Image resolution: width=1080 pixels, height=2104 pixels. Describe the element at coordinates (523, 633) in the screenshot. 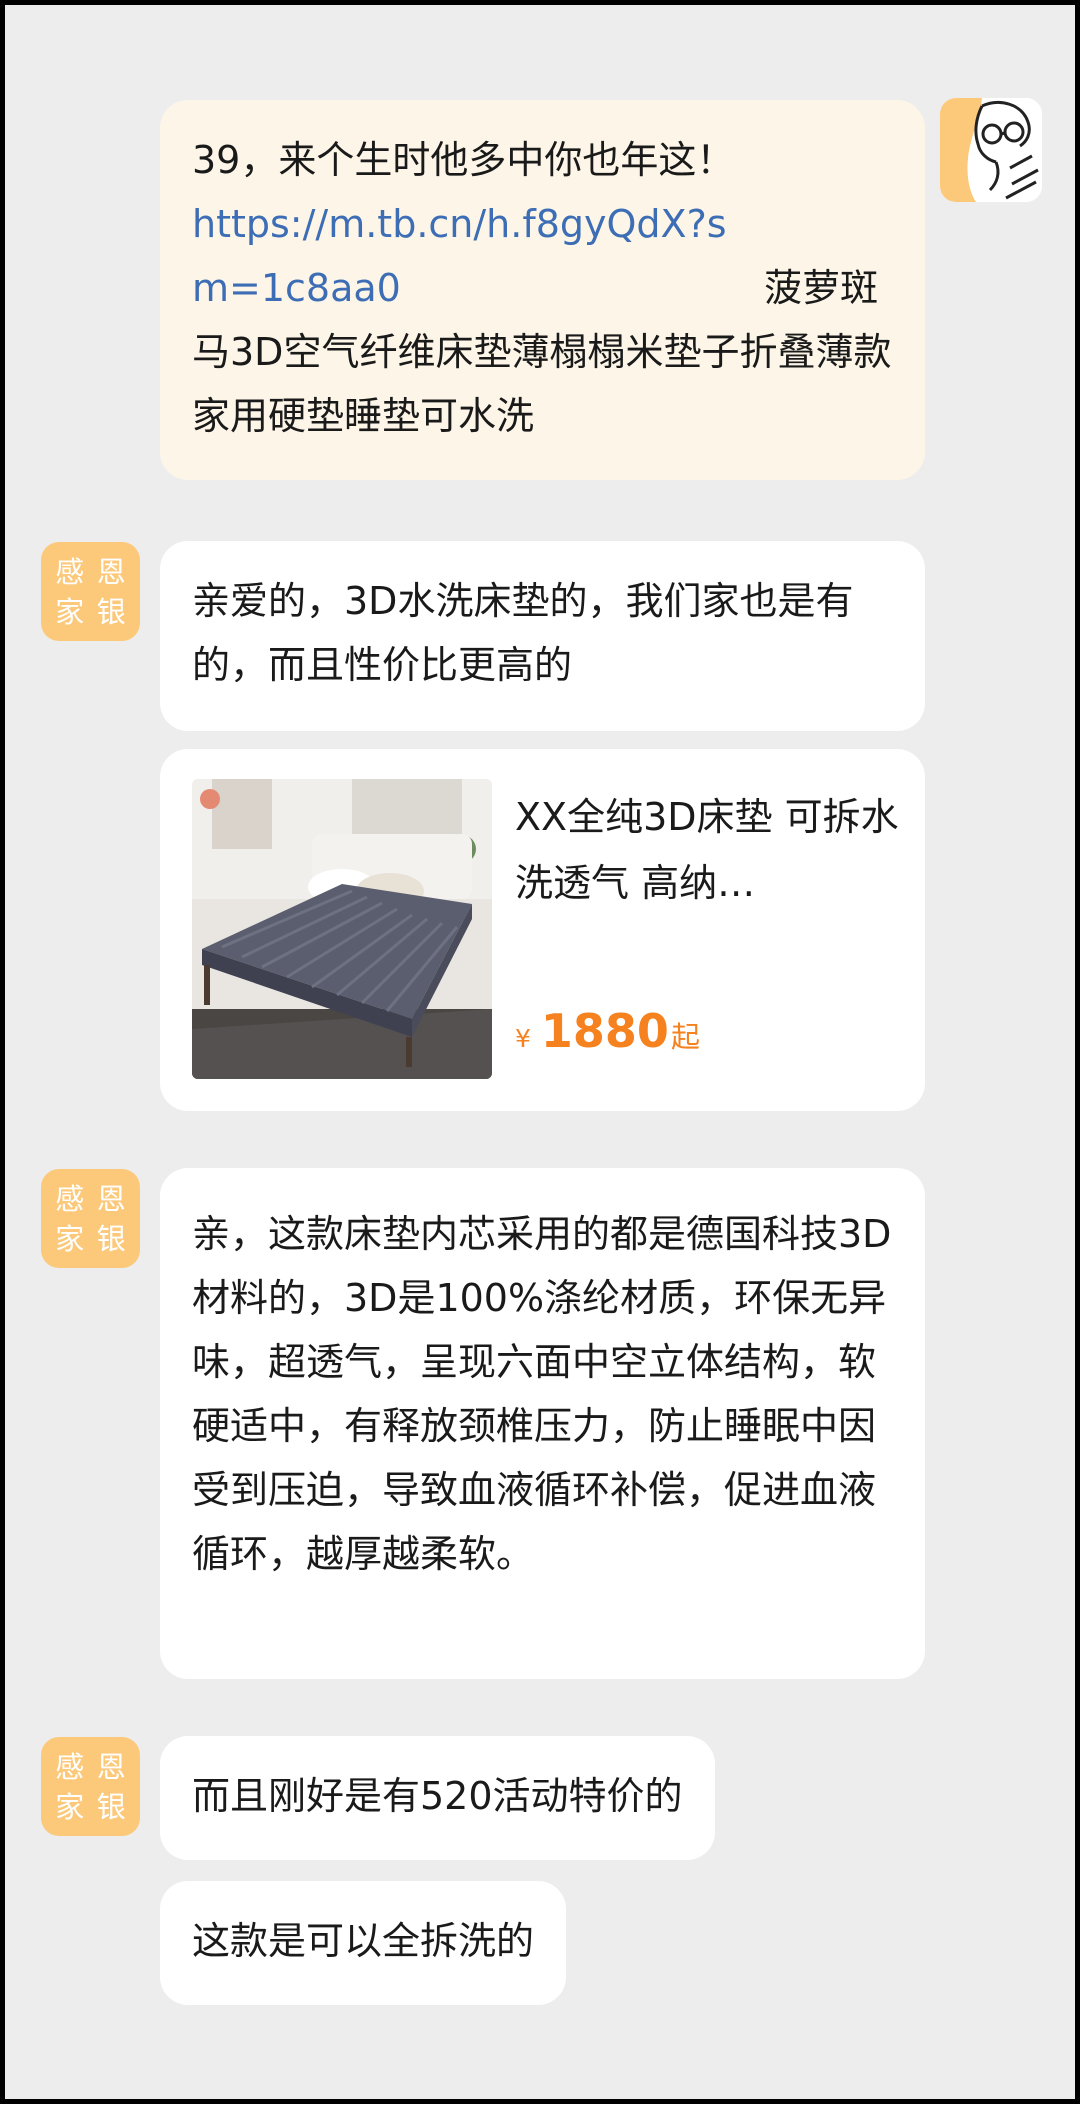

I see `shop-message-text: 亲爱的，3D水洗床垫的，我们家也是有的，而且性价比更高的` at that location.